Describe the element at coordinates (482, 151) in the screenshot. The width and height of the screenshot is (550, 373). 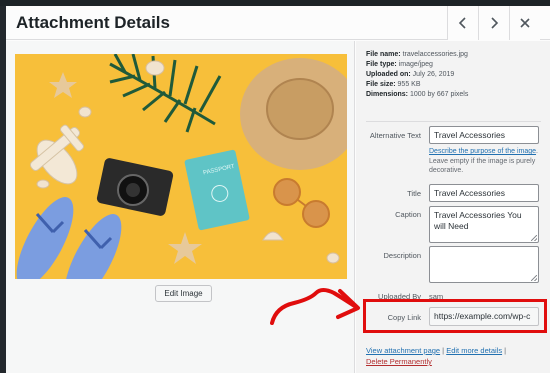
I see `describe-purpose-link: Describe the purpose of the image` at that location.